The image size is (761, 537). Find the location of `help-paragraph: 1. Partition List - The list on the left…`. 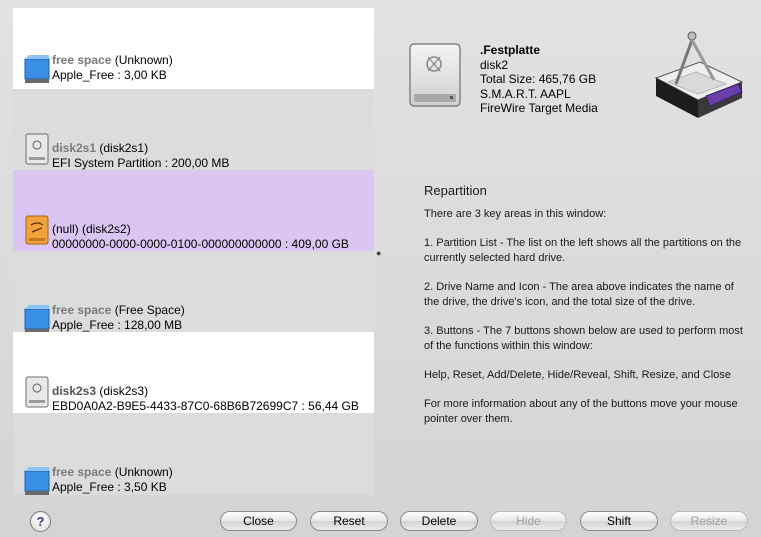

help-paragraph: 1. Partition List - The list on the left… is located at coordinates (583, 250).